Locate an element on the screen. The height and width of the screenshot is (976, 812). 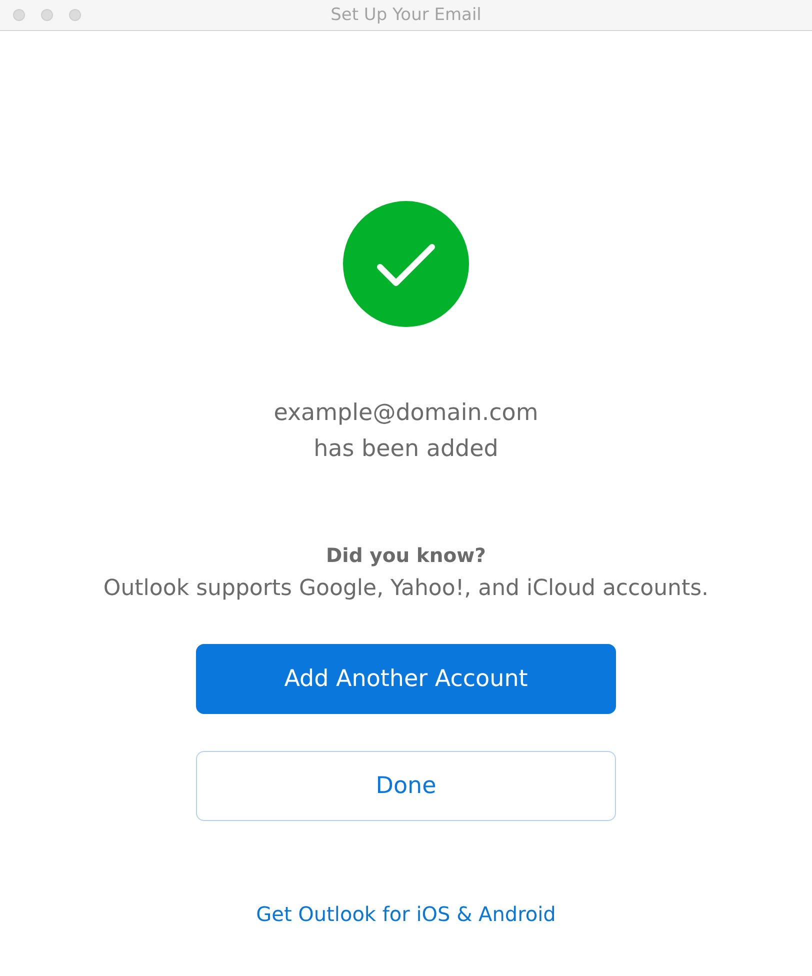
email-address: example@domain.com is located at coordinates (406, 413).